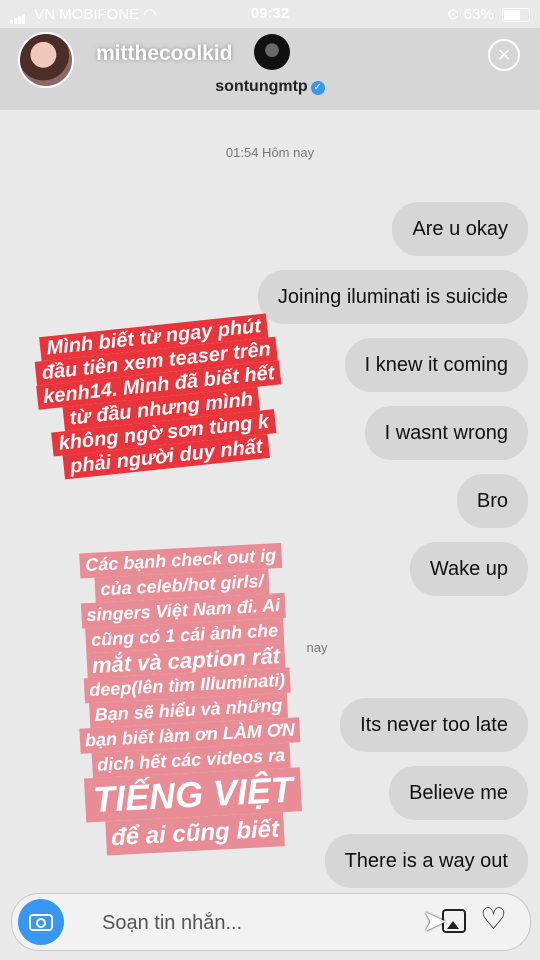  What do you see at coordinates (434, 921) in the screenshot?
I see `send-icon: ➤` at bounding box center [434, 921].